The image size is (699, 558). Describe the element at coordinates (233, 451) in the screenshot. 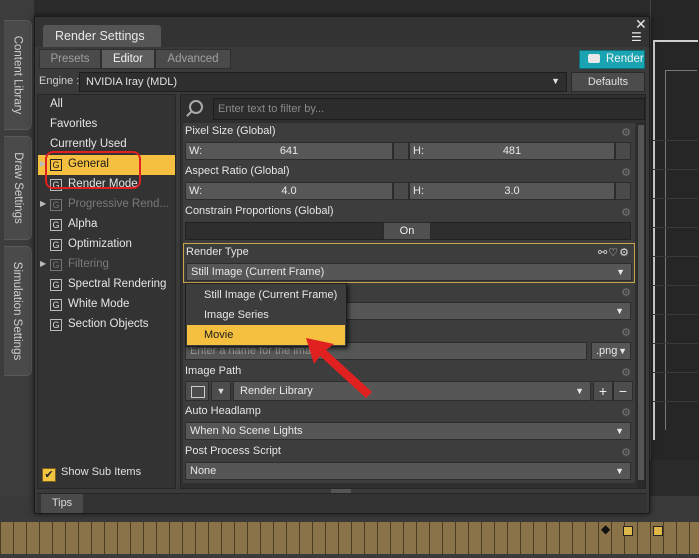

I see `property-title: Post Process Script` at that location.